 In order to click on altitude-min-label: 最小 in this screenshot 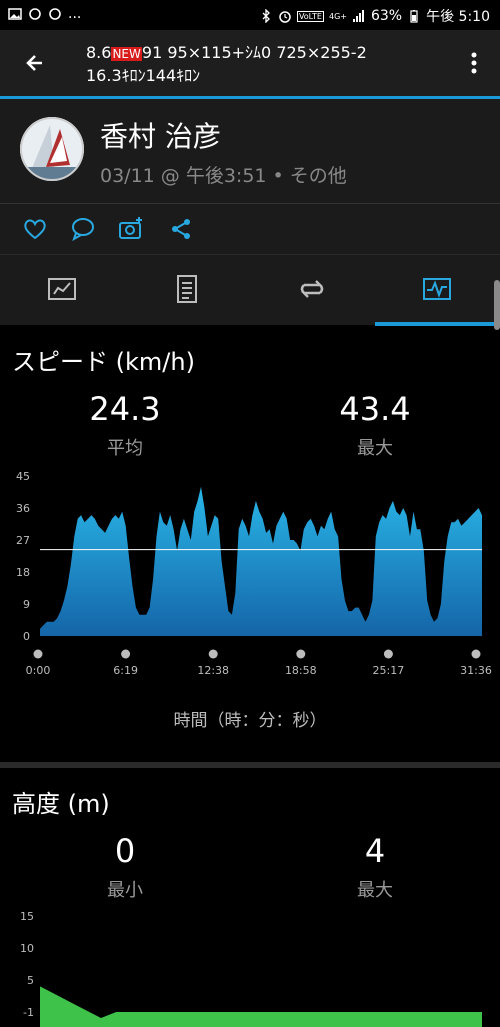, I will do `click(125, 890)`.